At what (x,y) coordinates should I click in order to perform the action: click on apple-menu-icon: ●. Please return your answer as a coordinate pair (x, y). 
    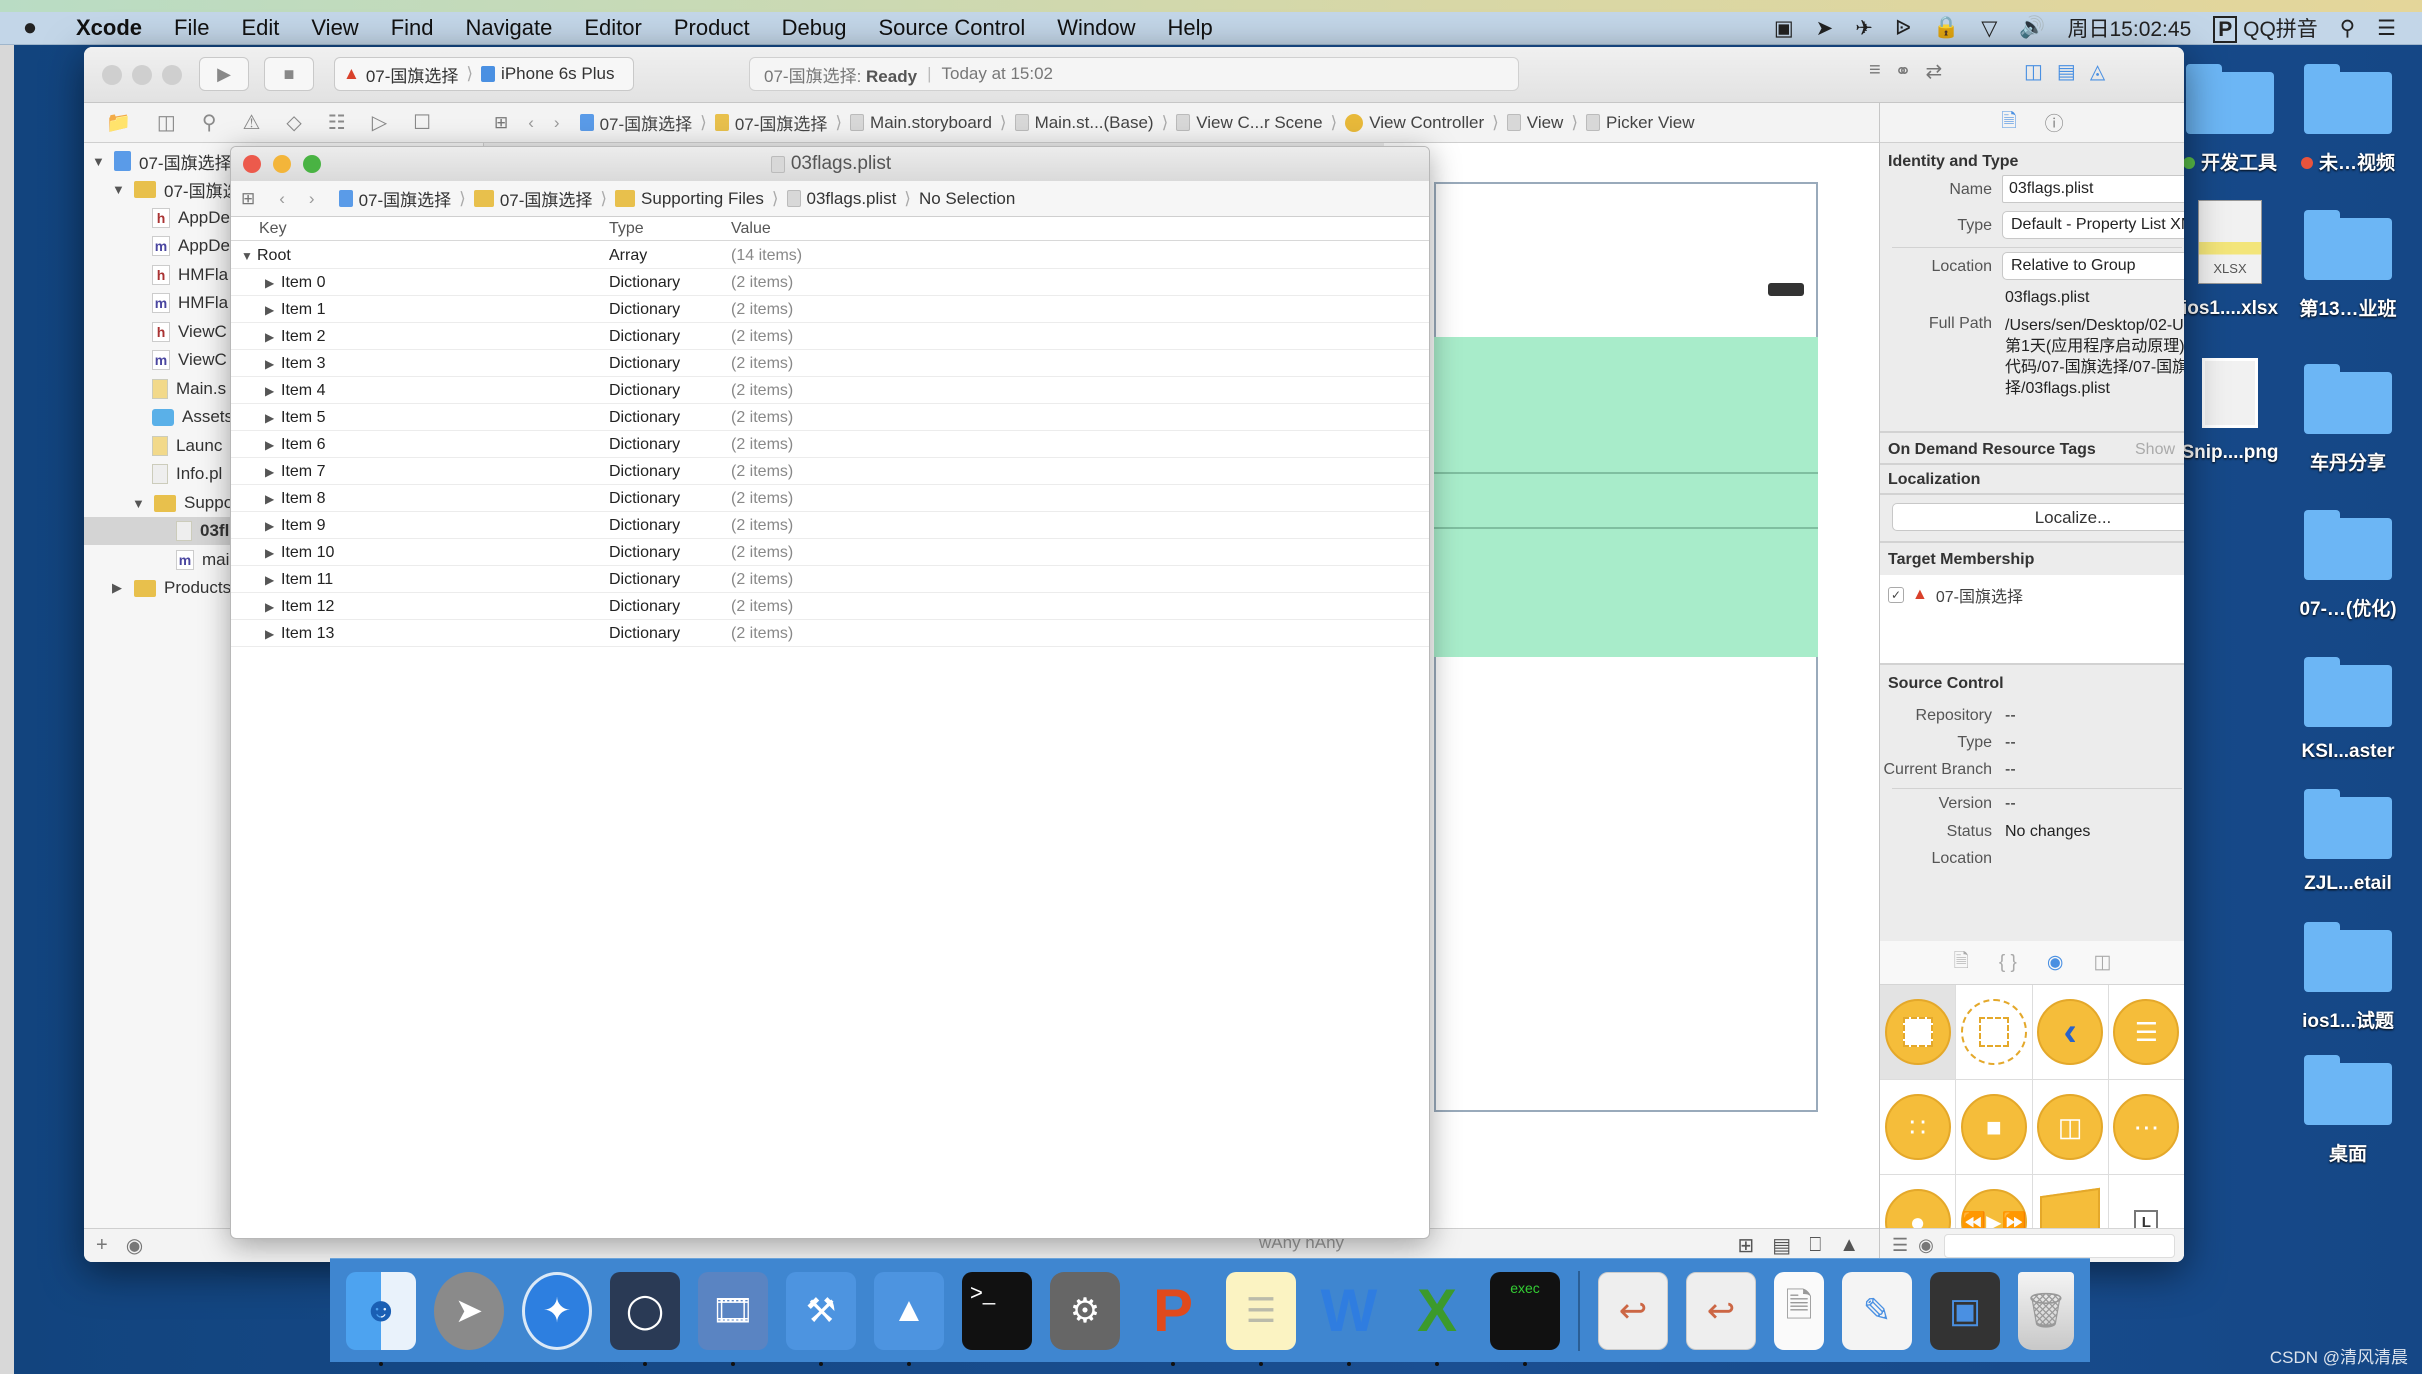
    Looking at the image, I should click on (30, 28).